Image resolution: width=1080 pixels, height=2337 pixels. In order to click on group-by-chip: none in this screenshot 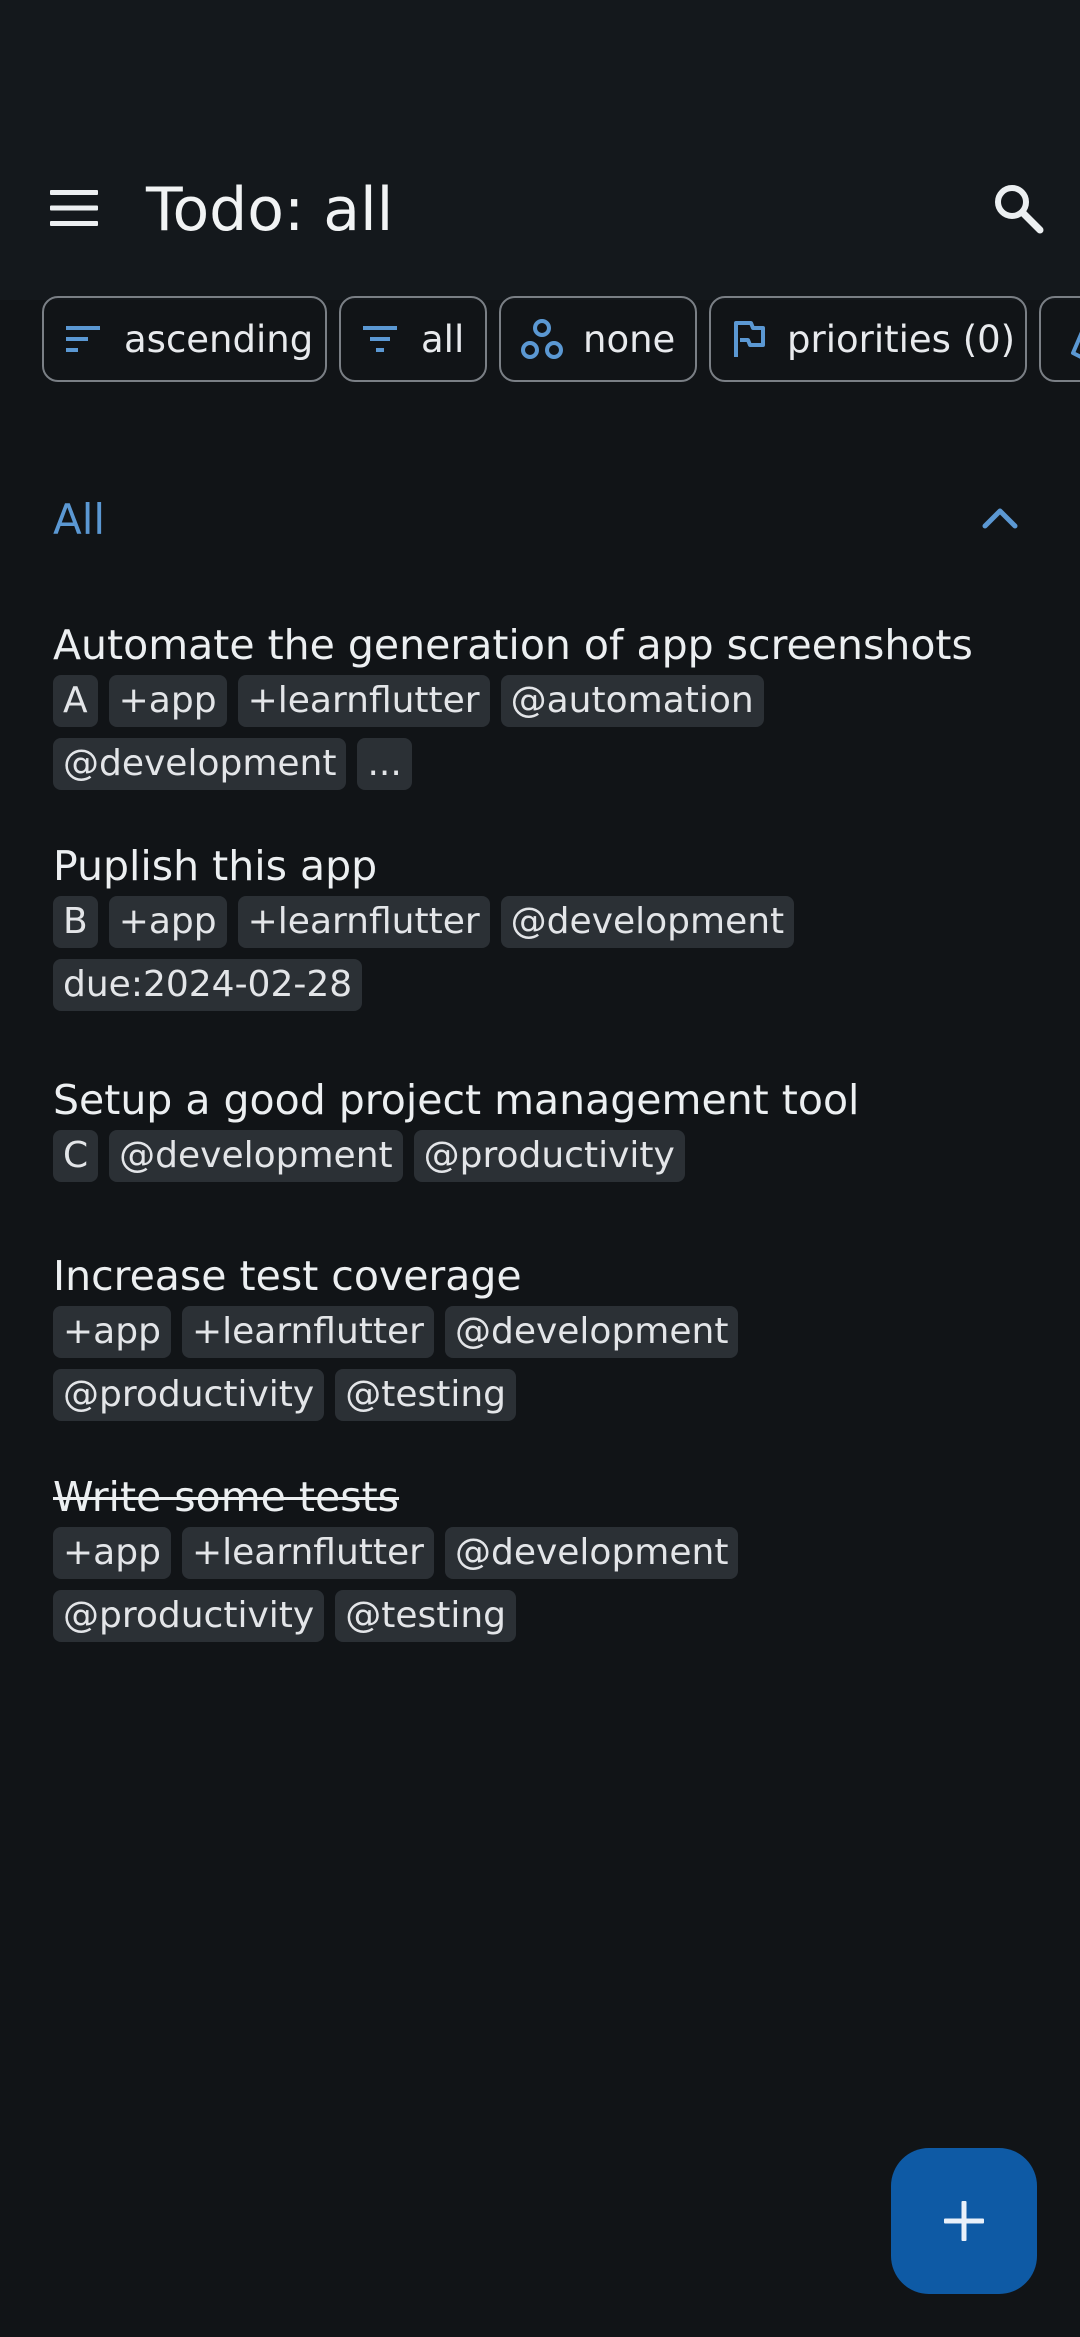, I will do `click(598, 339)`.